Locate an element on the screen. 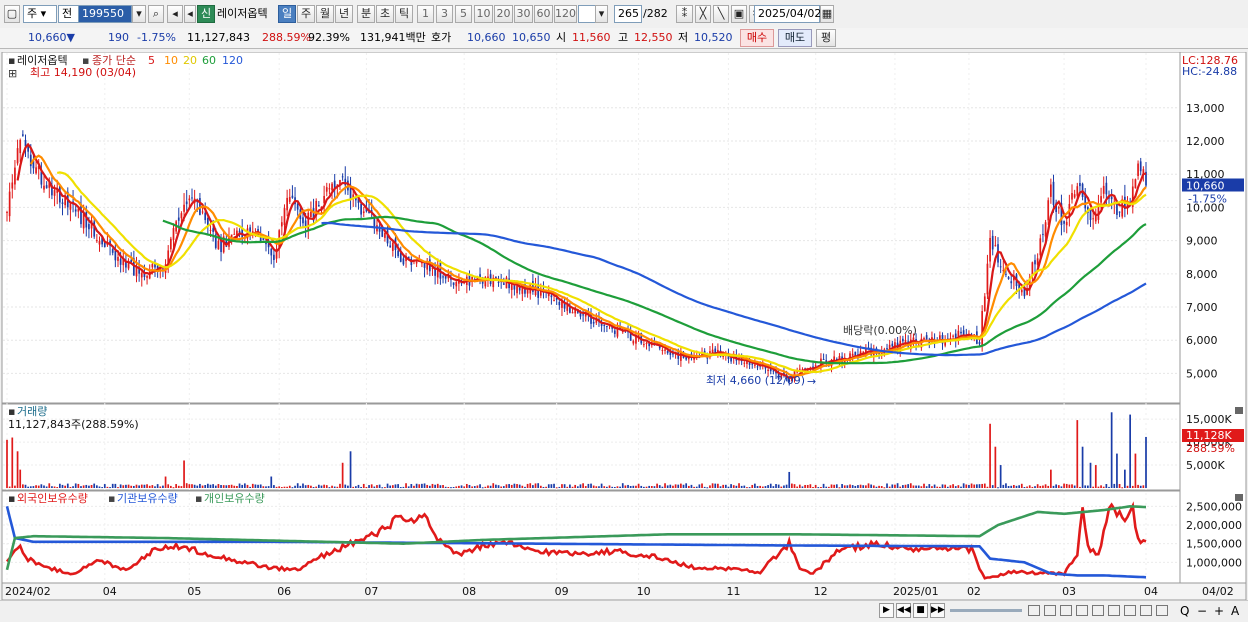 The width and height of the screenshot is (1248, 622). interval-btn-5: 5 is located at coordinates (463, 14).